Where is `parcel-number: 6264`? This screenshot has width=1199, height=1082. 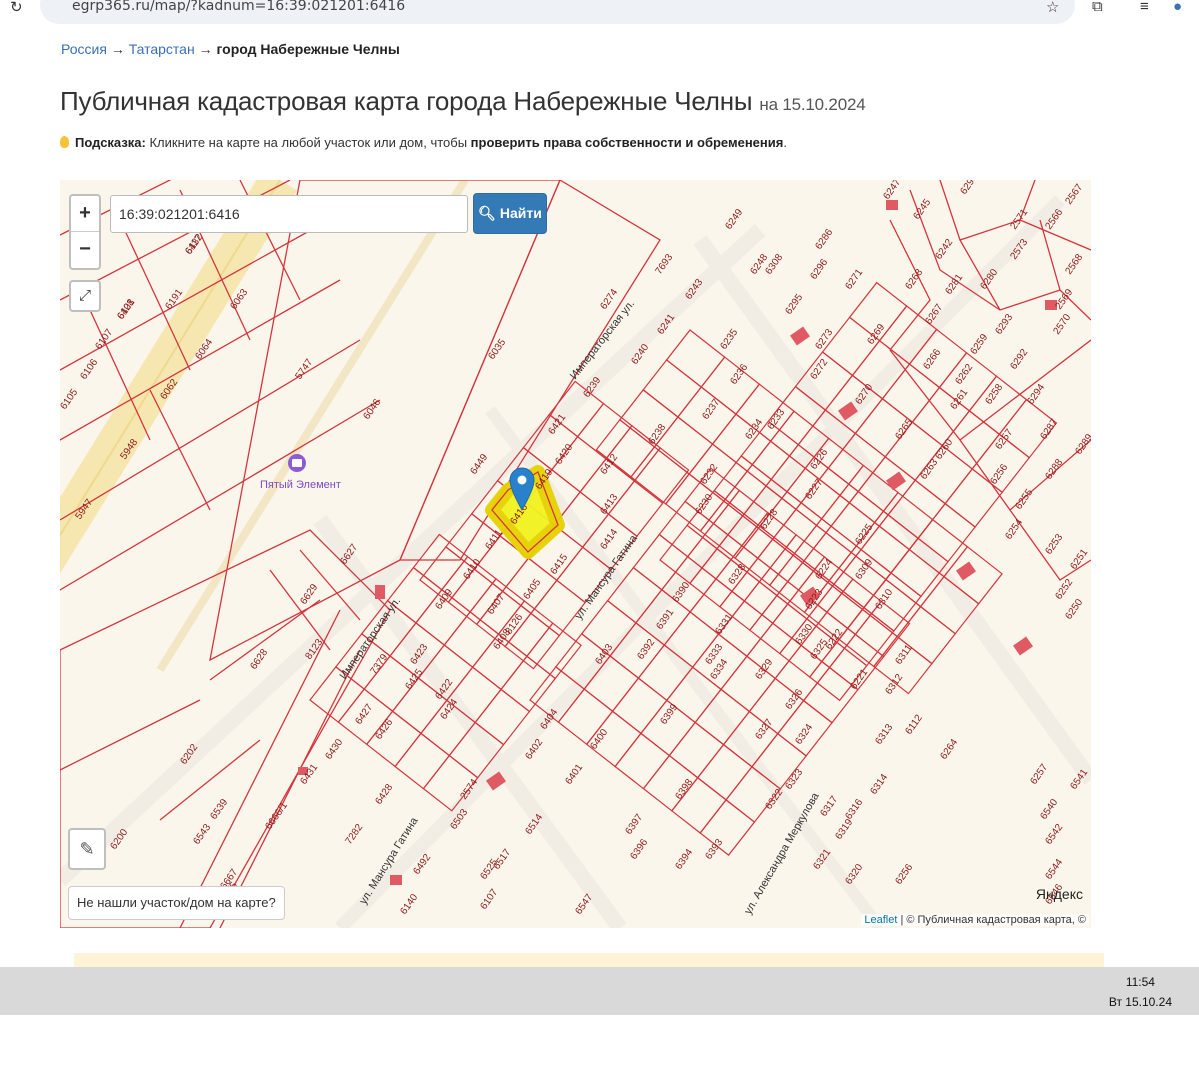
parcel-number: 6264 is located at coordinates (949, 749).